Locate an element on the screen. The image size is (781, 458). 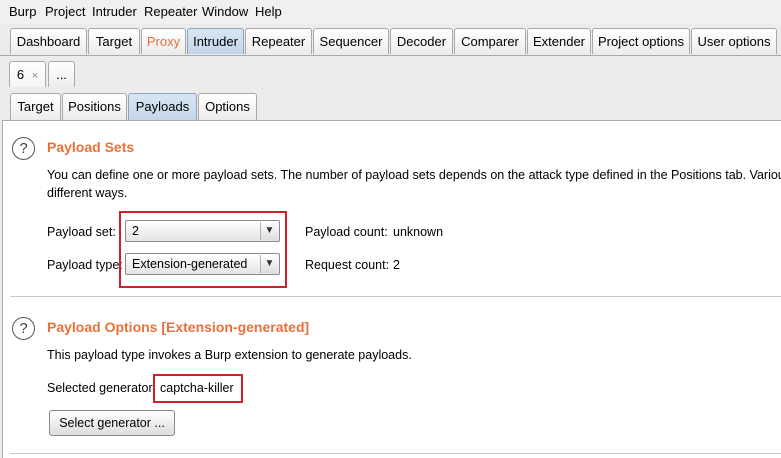
subtab-options: Options is located at coordinates (227, 106).